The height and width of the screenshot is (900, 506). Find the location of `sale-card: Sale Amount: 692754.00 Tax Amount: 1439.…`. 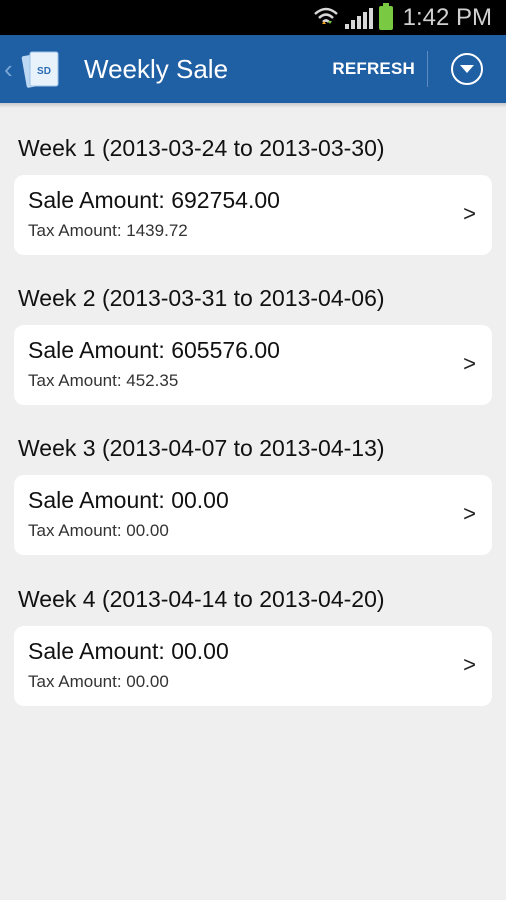

sale-card: Sale Amount: 692754.00 Tax Amount: 1439.… is located at coordinates (253, 215).